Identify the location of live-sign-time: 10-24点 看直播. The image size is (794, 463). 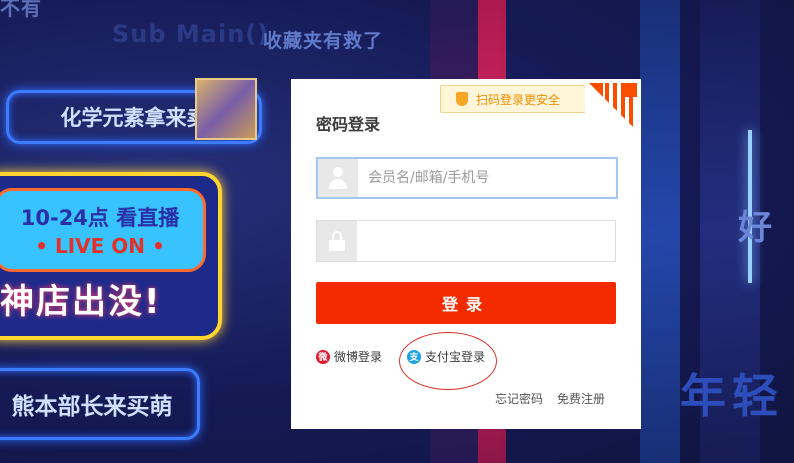
(100, 218).